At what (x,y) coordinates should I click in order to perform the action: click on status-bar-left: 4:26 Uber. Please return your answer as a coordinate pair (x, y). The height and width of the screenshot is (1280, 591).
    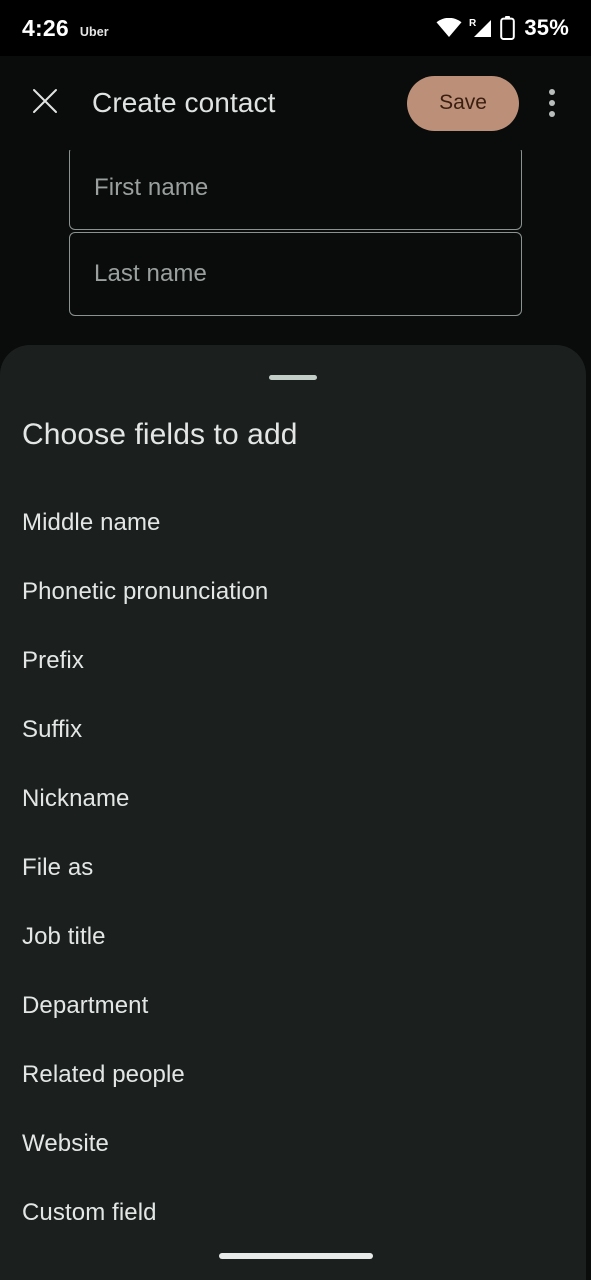
    Looking at the image, I should click on (65, 28).